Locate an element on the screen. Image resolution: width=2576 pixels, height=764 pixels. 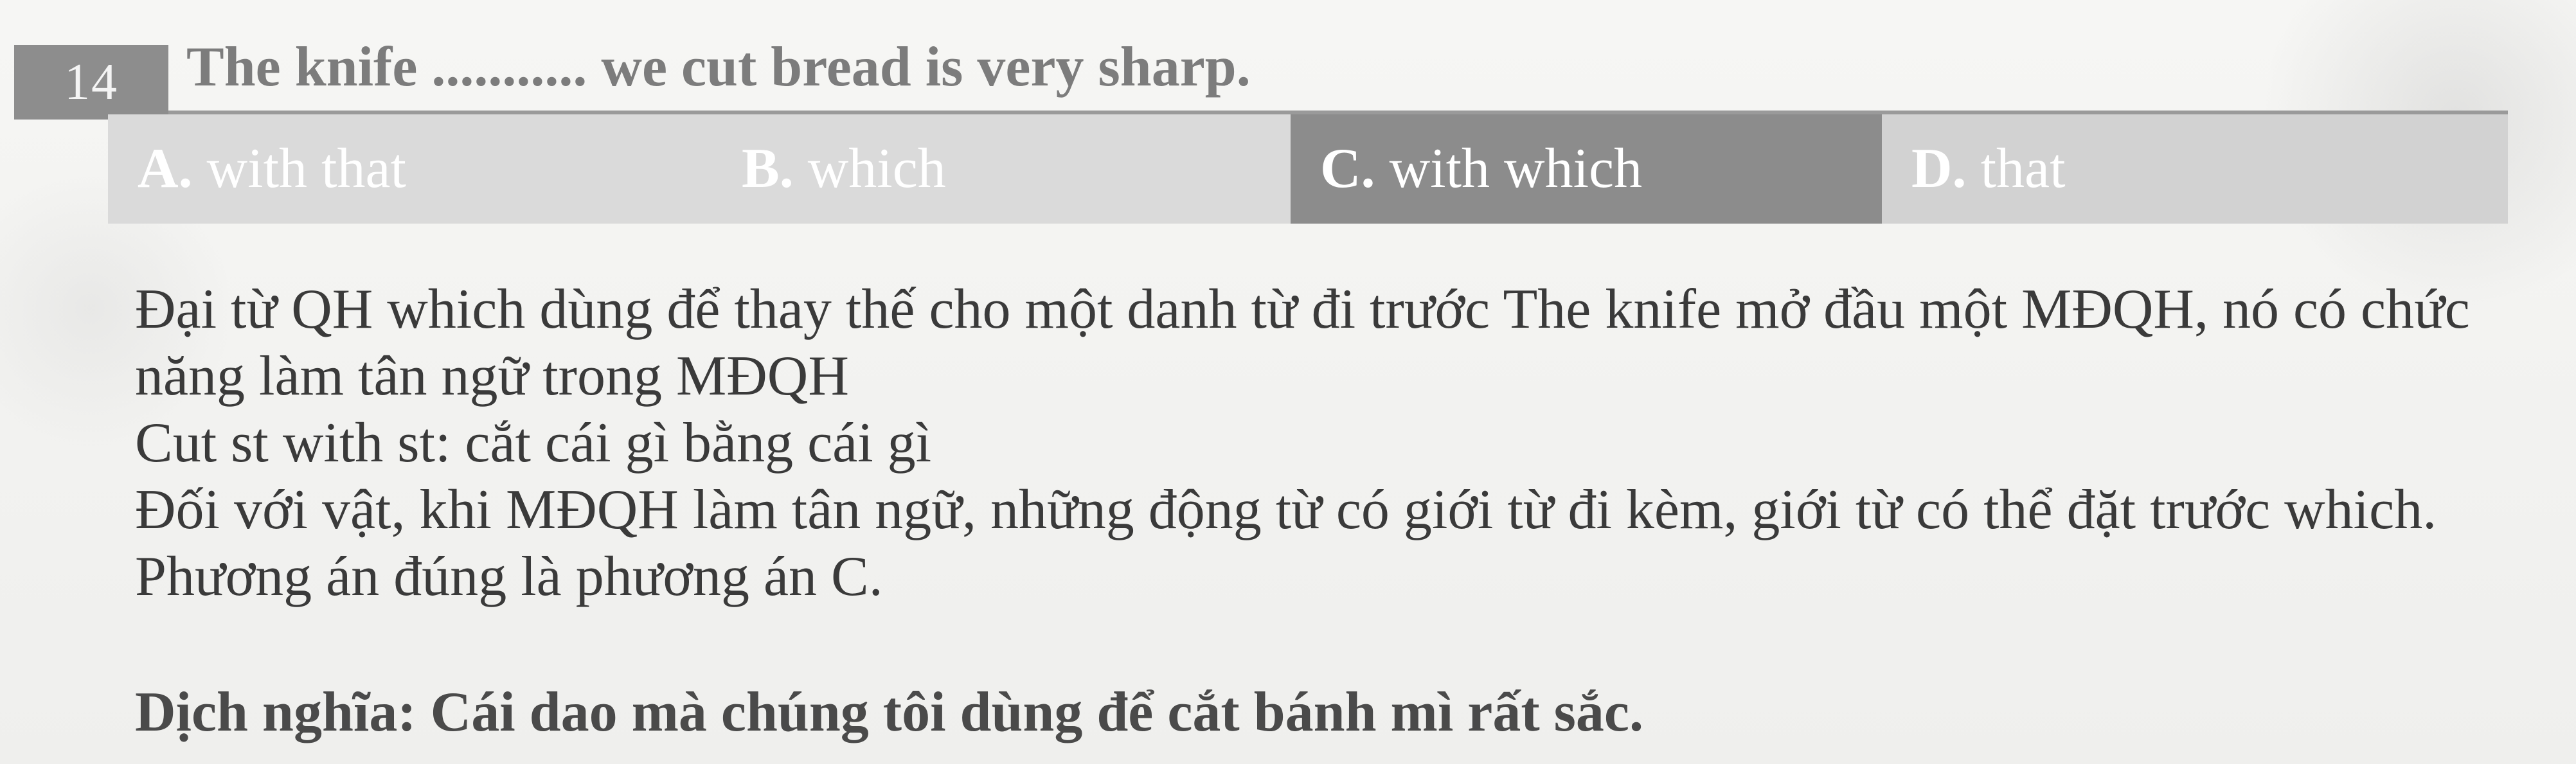
option-letter: C. is located at coordinates (1355, 169).